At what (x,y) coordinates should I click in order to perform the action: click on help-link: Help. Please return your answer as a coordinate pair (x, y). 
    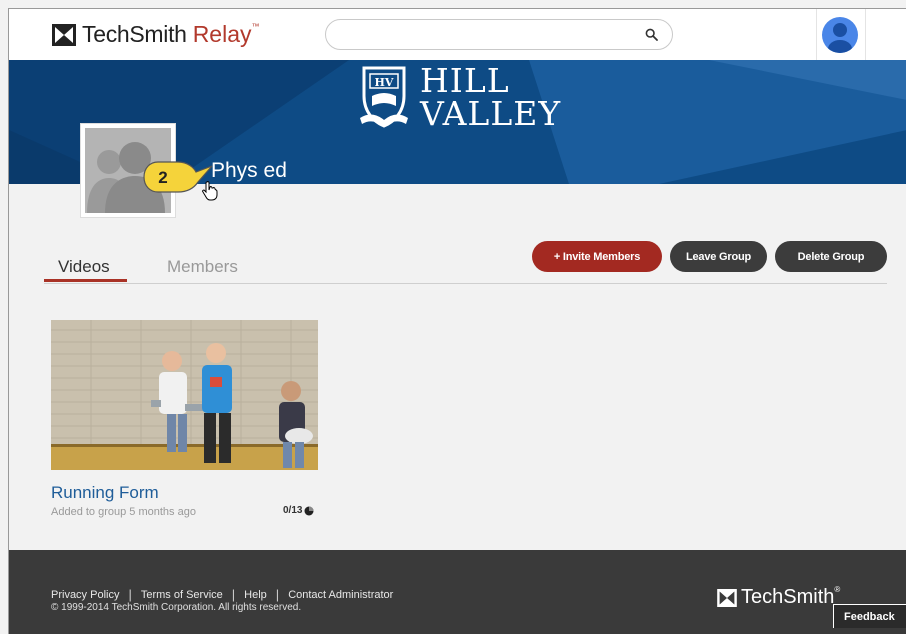
    Looking at the image, I should click on (255, 595).